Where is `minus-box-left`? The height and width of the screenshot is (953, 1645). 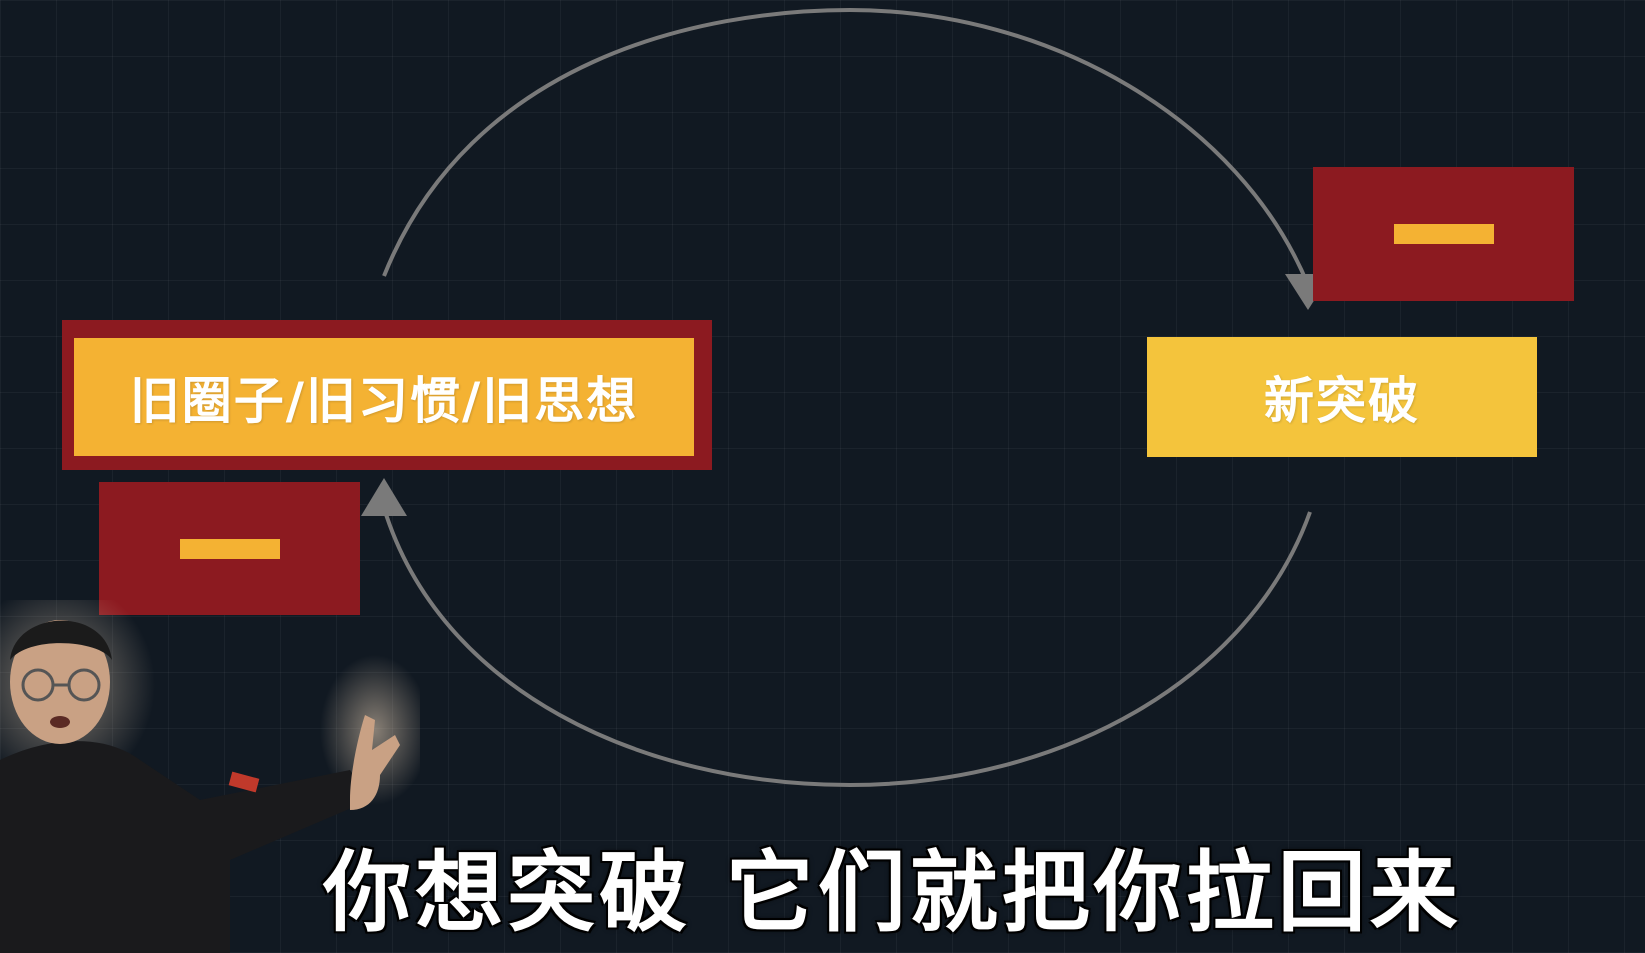 minus-box-left is located at coordinates (229, 548).